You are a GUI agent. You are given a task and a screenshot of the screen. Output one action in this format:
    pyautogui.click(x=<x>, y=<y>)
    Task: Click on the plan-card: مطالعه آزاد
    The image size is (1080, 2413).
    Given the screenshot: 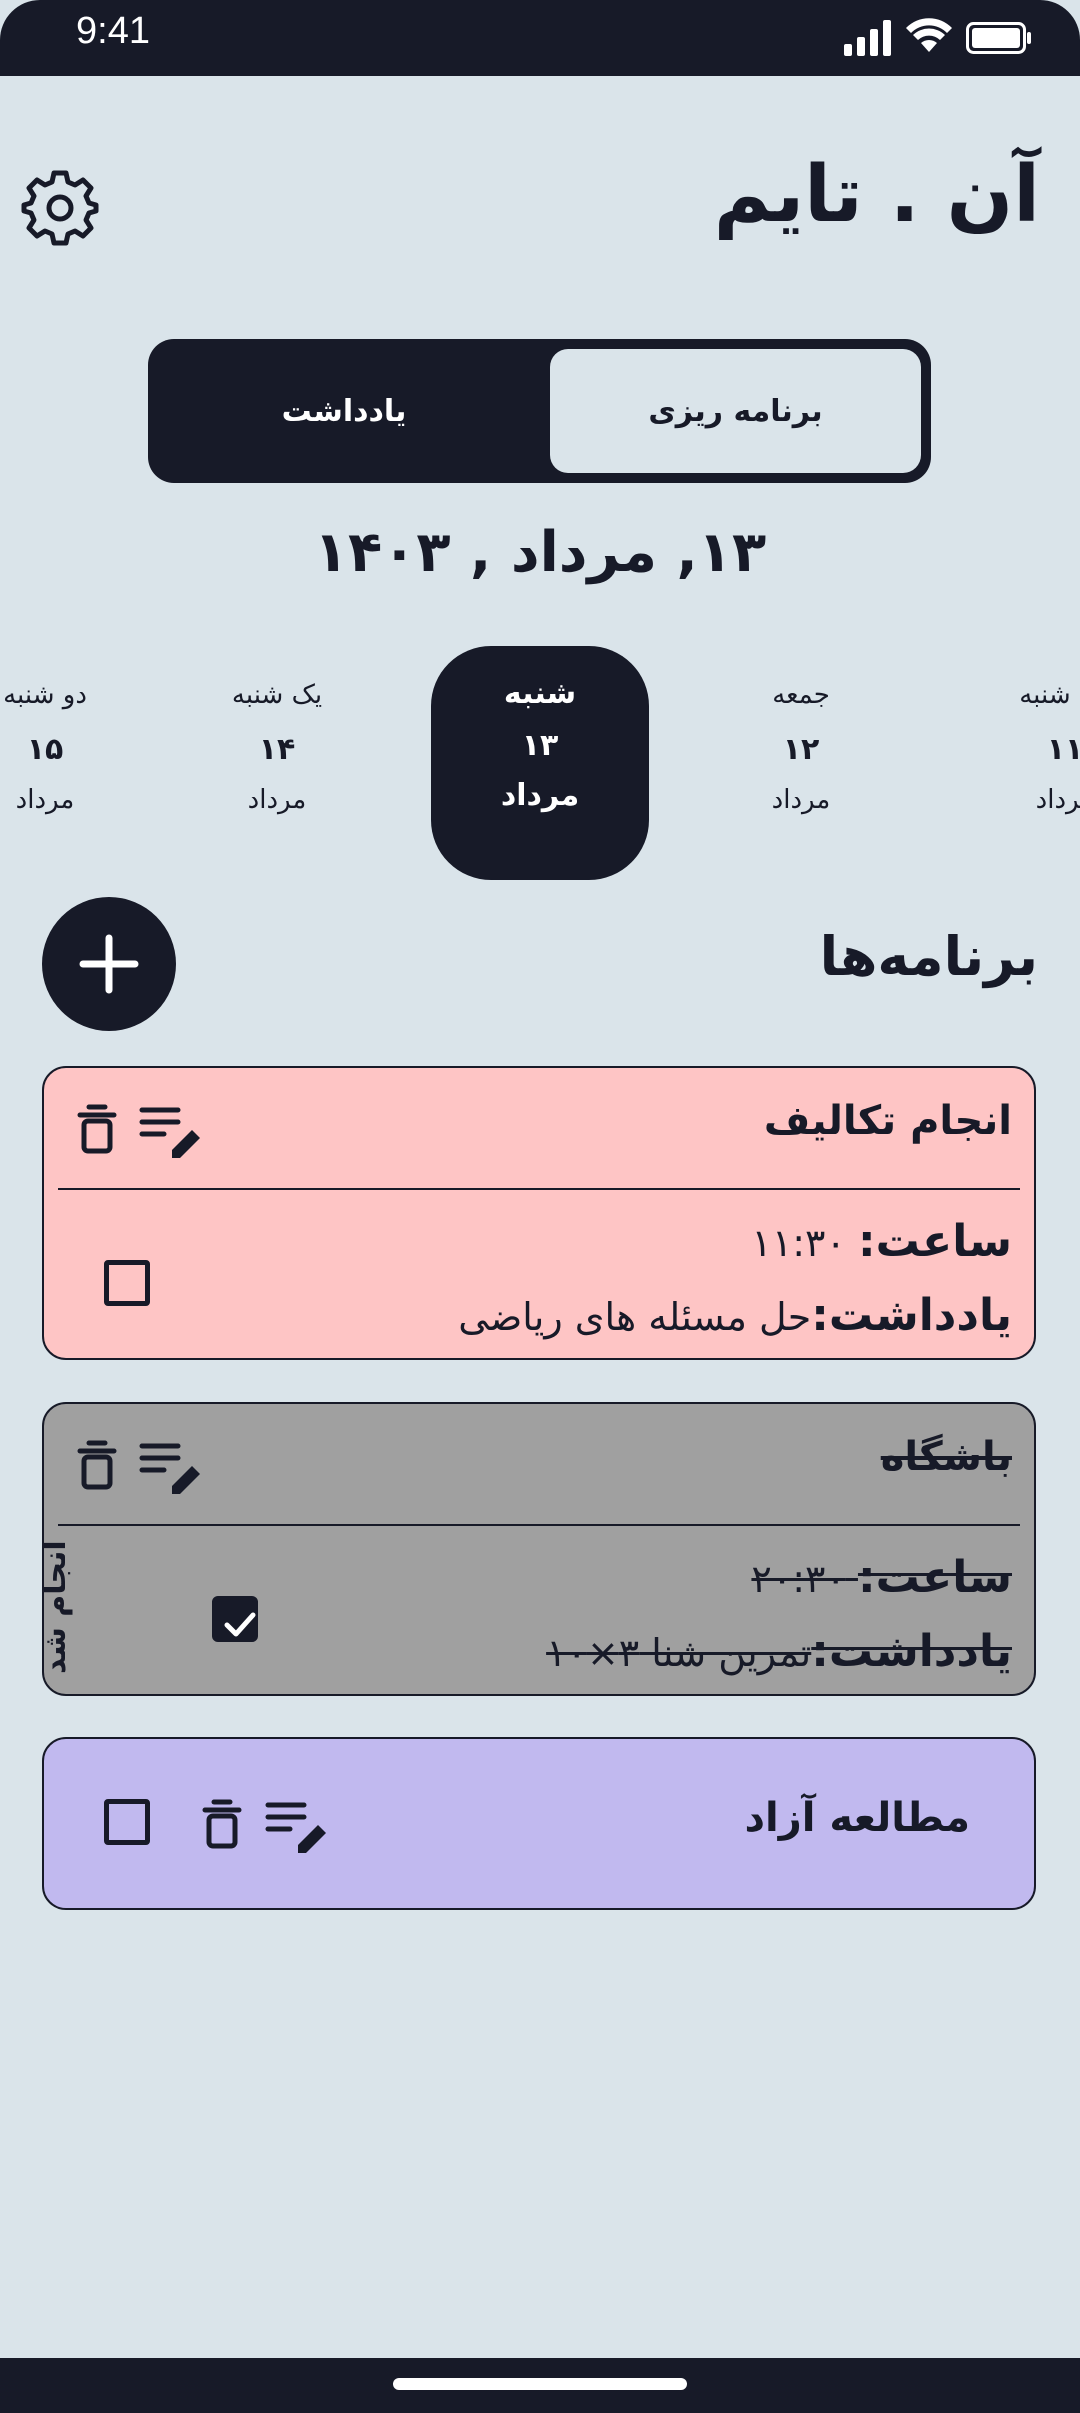 What is the action you would take?
    pyautogui.click(x=539, y=1823)
    